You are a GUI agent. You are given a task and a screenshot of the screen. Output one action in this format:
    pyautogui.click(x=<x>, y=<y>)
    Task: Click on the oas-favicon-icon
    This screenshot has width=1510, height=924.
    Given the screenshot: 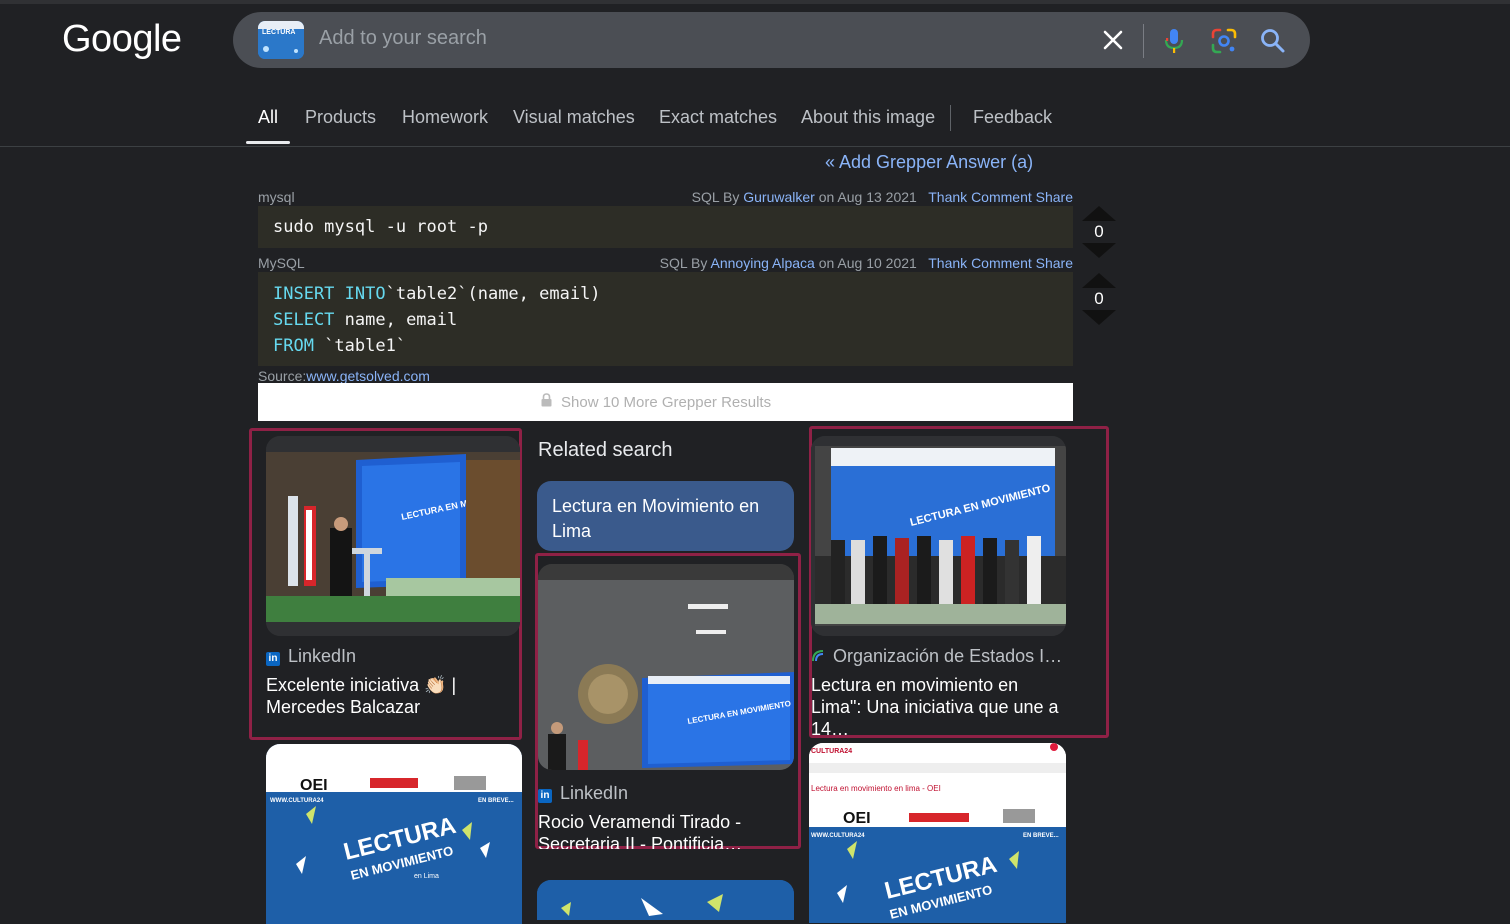 What is the action you would take?
    pyautogui.click(x=818, y=654)
    